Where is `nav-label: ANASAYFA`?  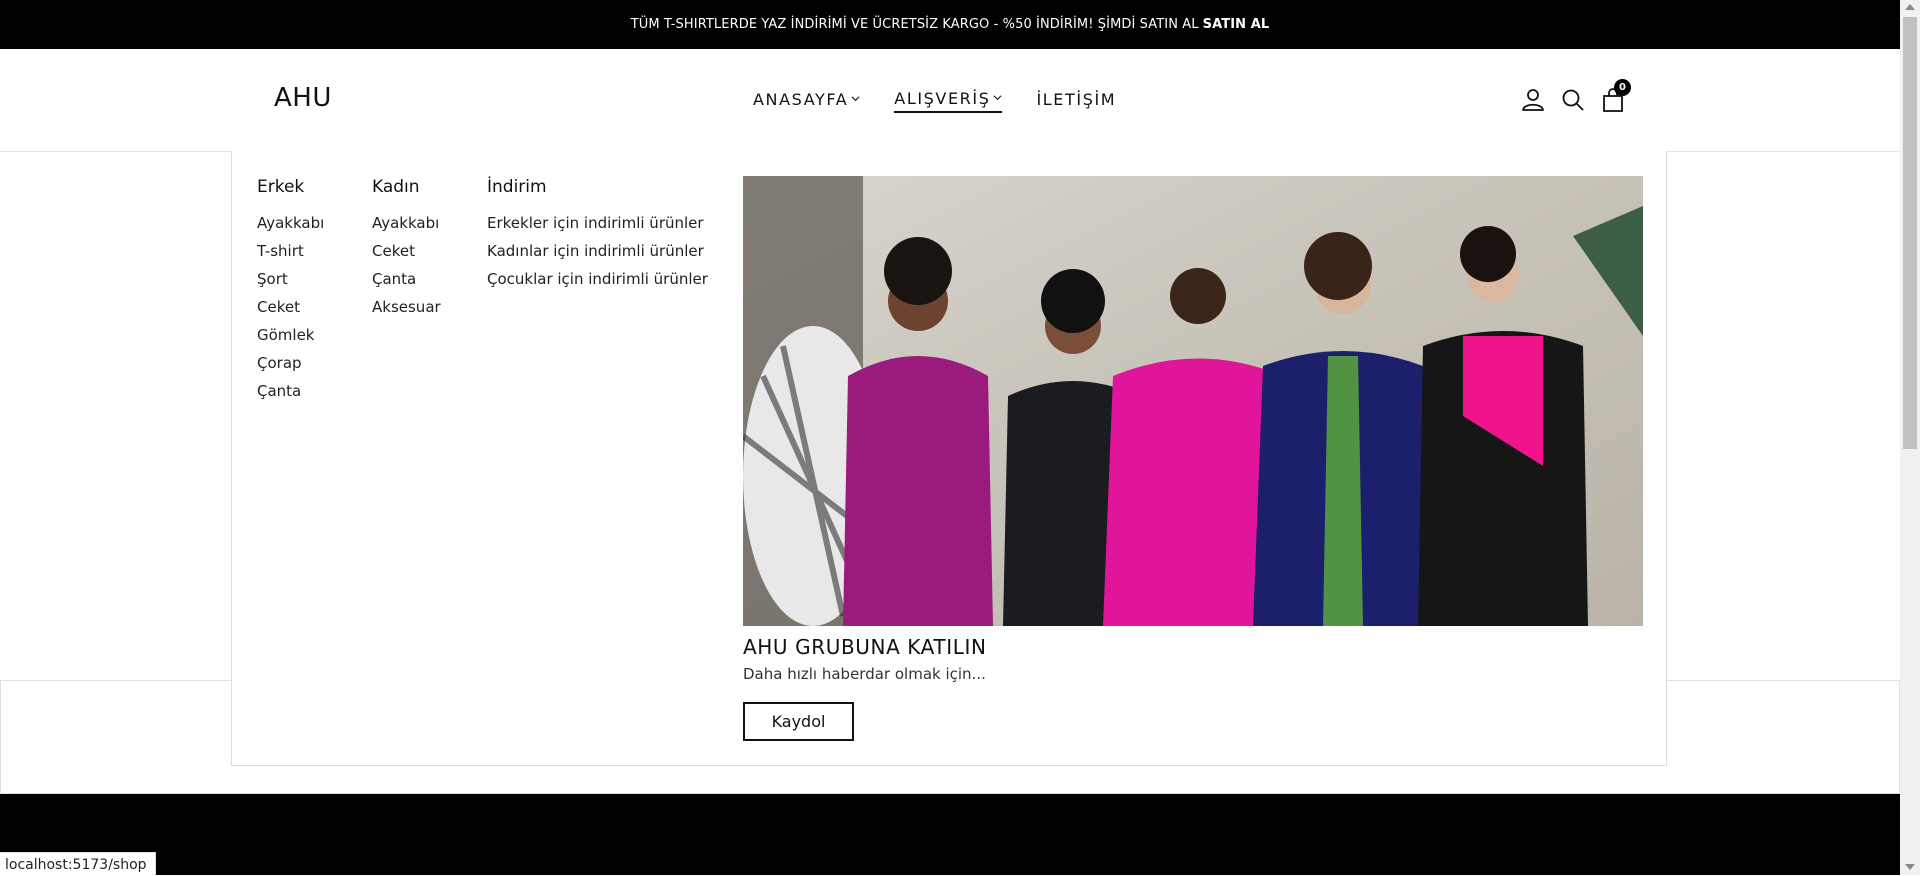
nav-label: ANASAYFA is located at coordinates (801, 99).